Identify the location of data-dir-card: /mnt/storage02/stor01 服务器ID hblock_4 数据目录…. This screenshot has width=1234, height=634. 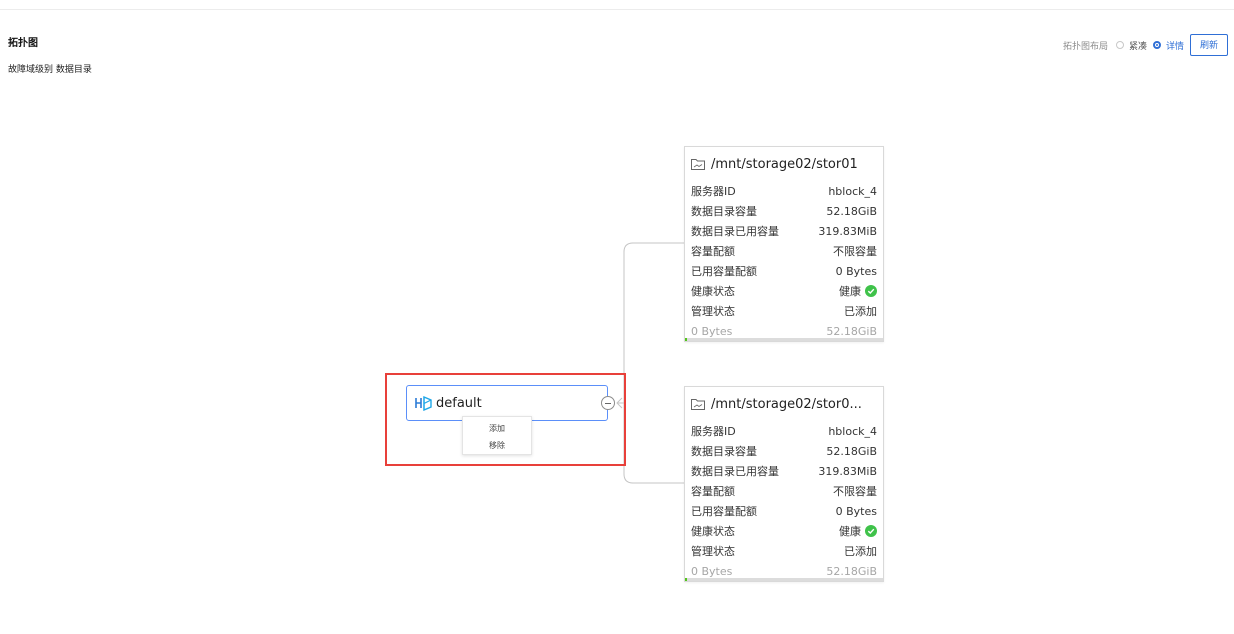
(784, 244).